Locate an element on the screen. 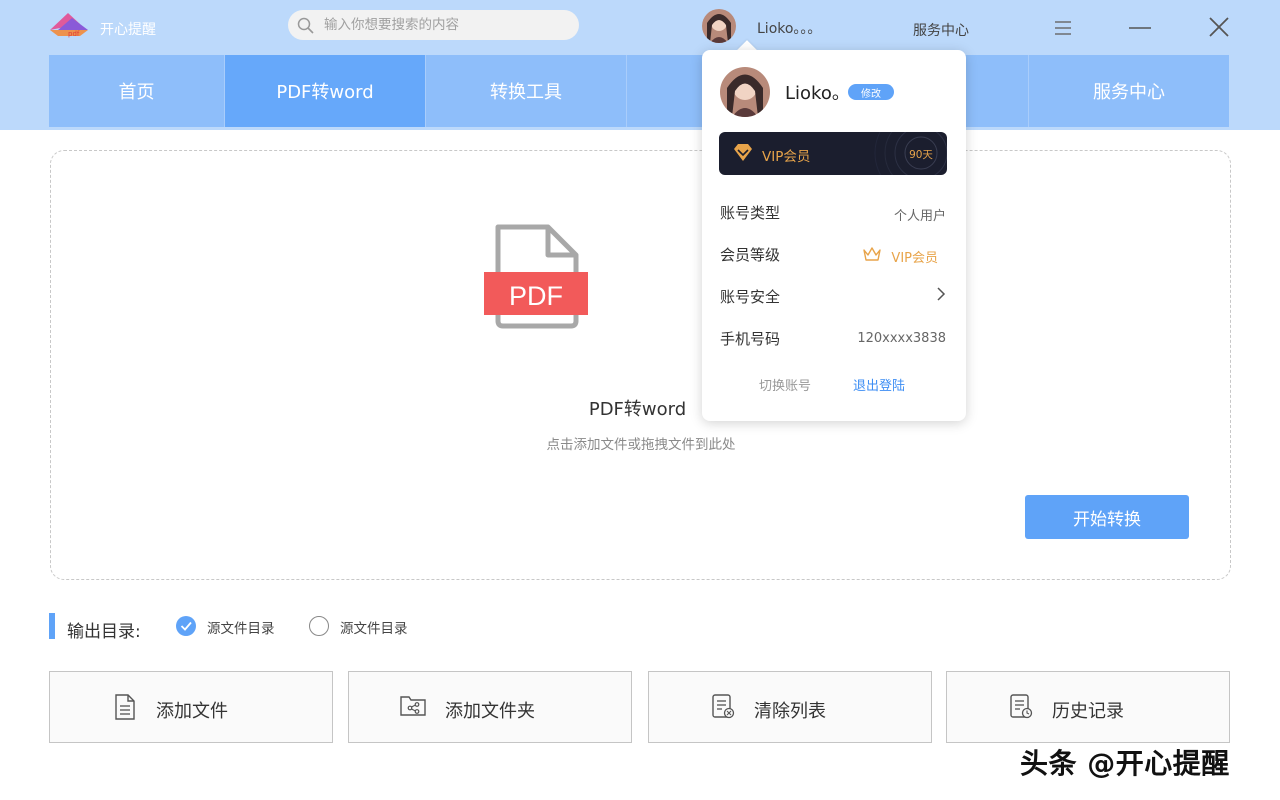 The width and height of the screenshot is (1280, 800). add-folder-button: 添加文件夹 is located at coordinates (490, 707).